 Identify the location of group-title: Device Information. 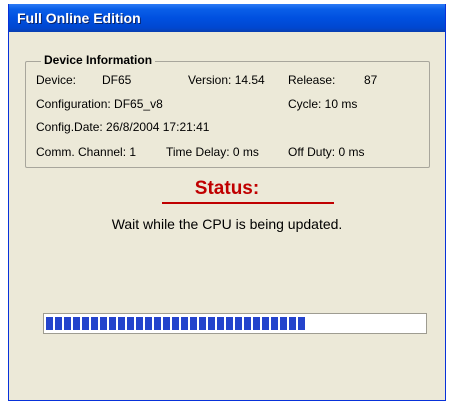
(98, 60).